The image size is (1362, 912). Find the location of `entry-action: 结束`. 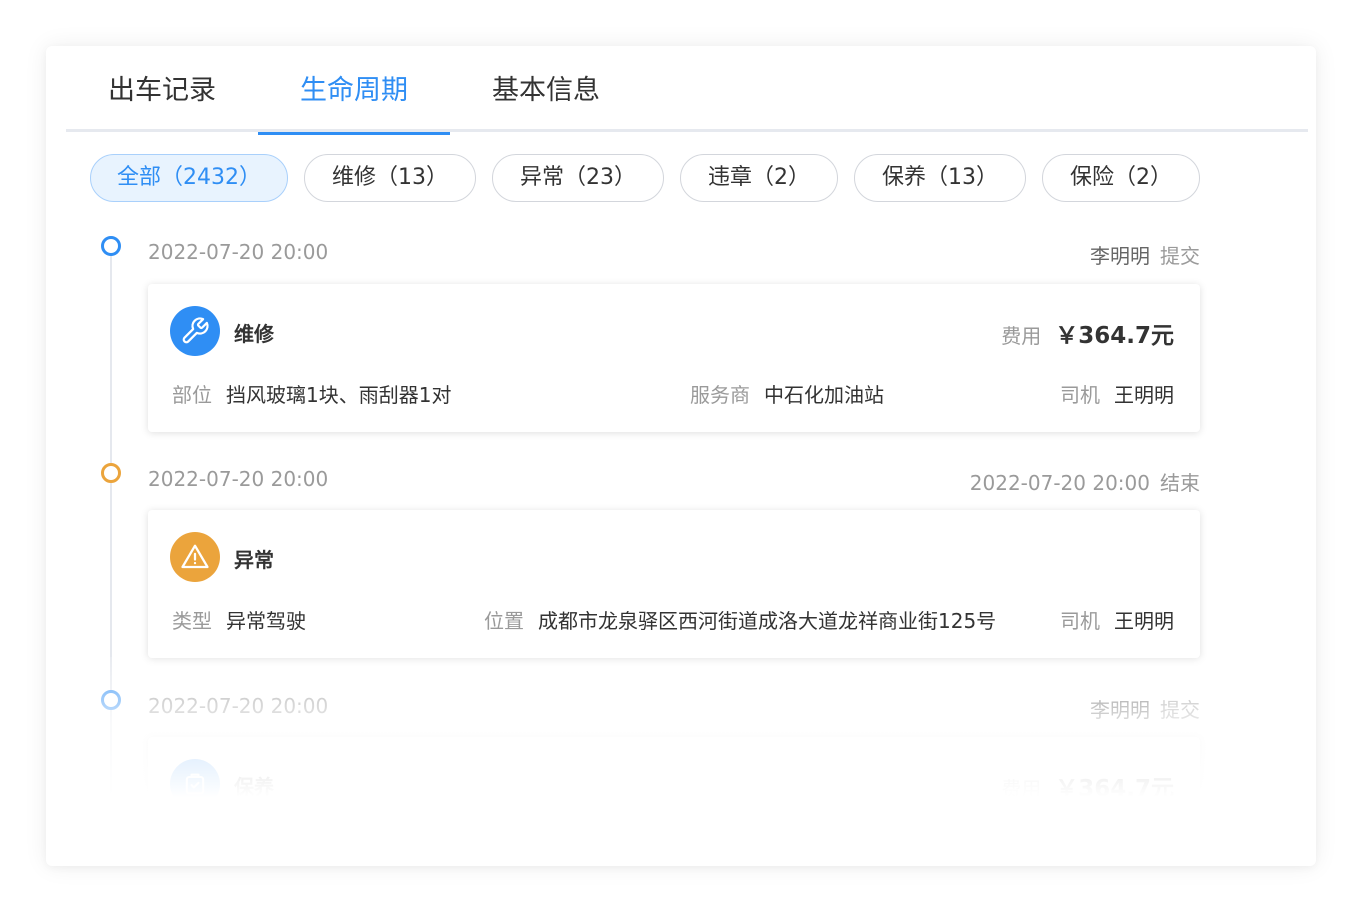

entry-action: 结束 is located at coordinates (1180, 483).